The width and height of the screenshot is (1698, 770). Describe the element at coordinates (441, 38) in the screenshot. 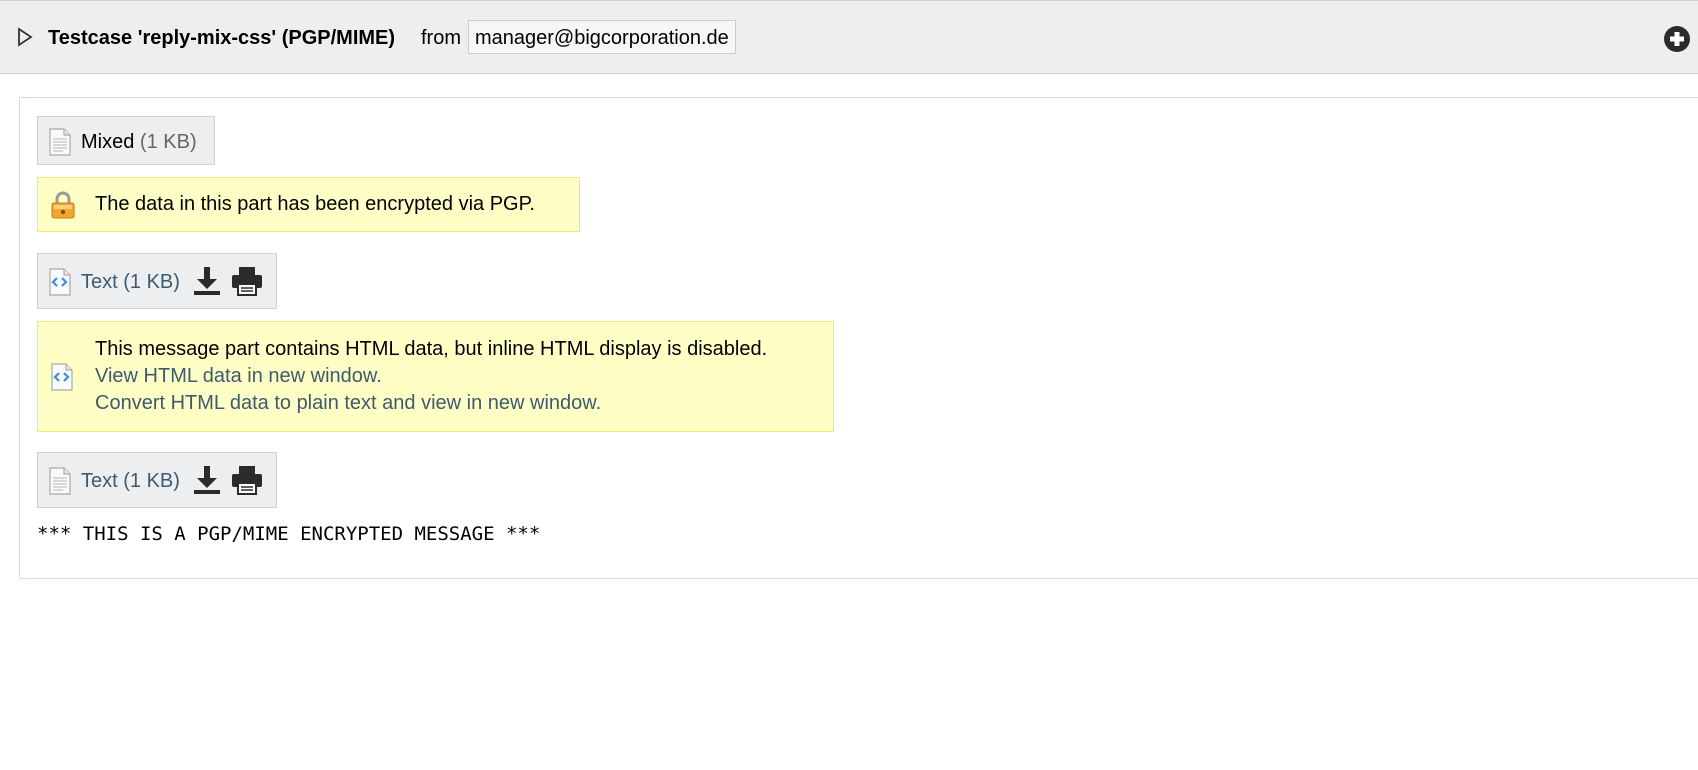

I see `from-label: from` at that location.